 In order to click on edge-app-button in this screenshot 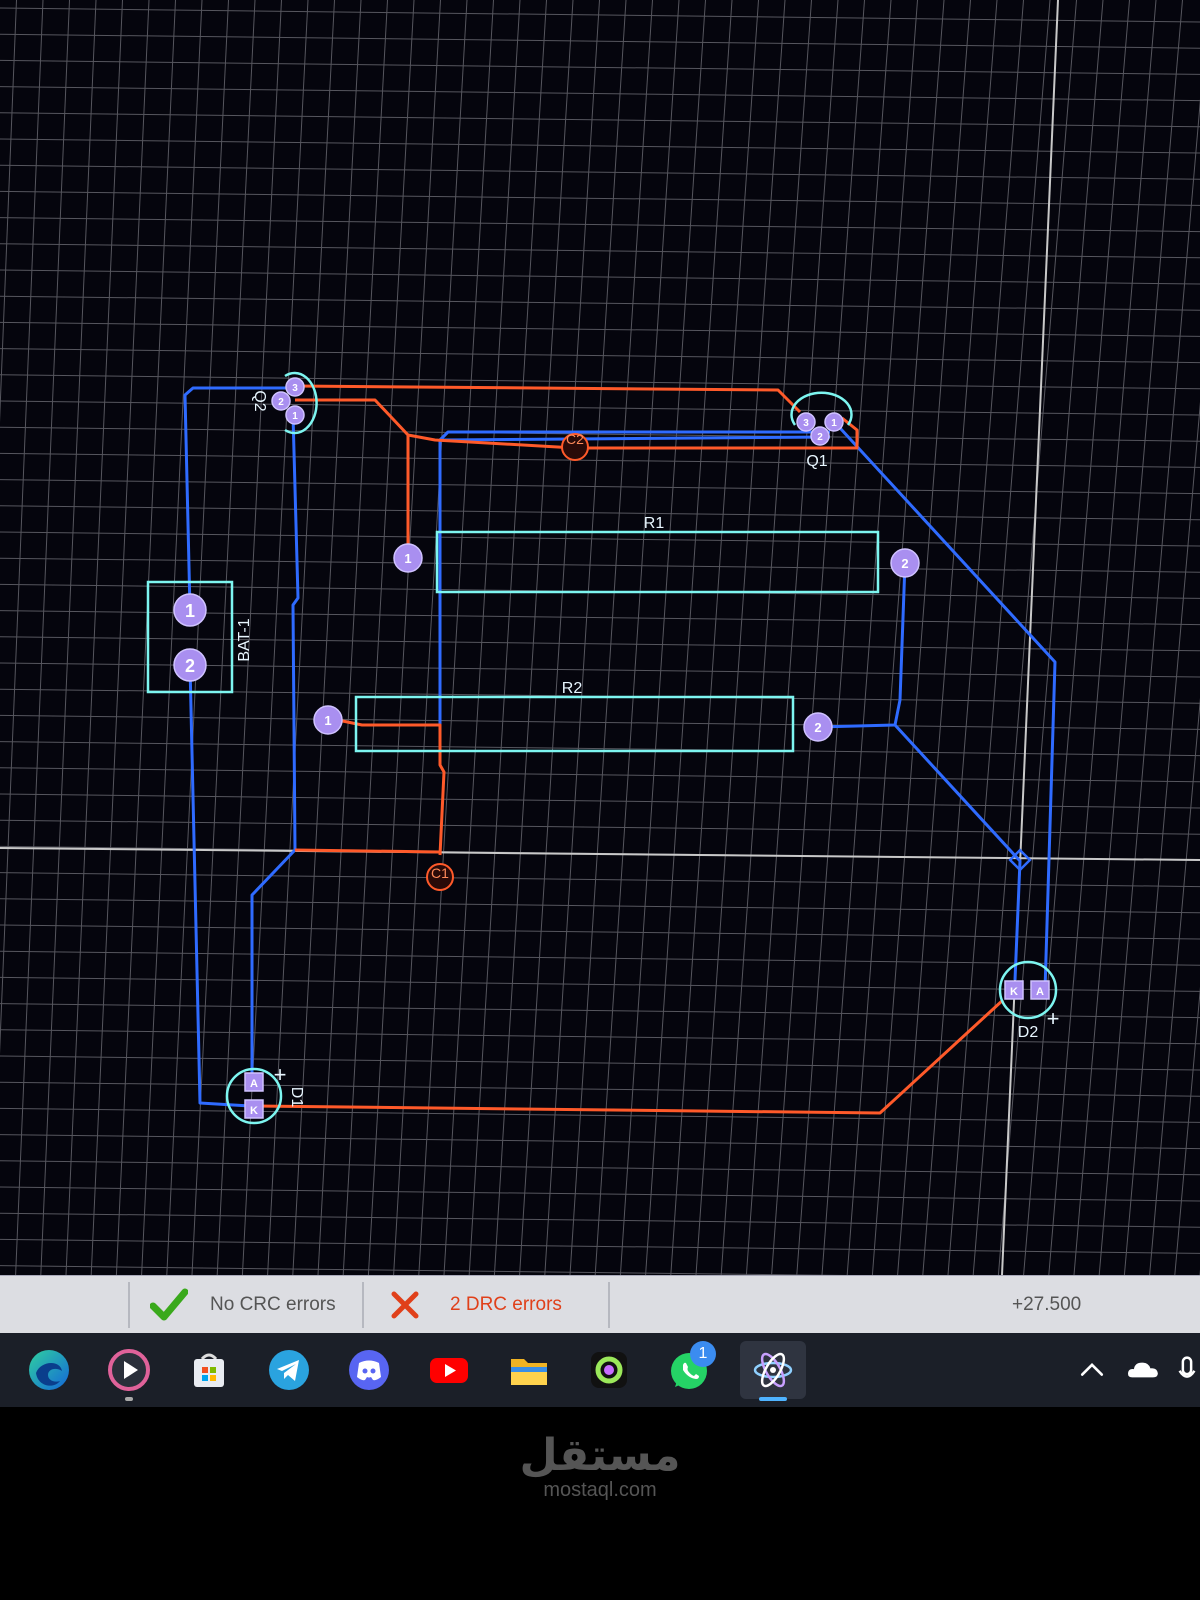, I will do `click(49, 1370)`.